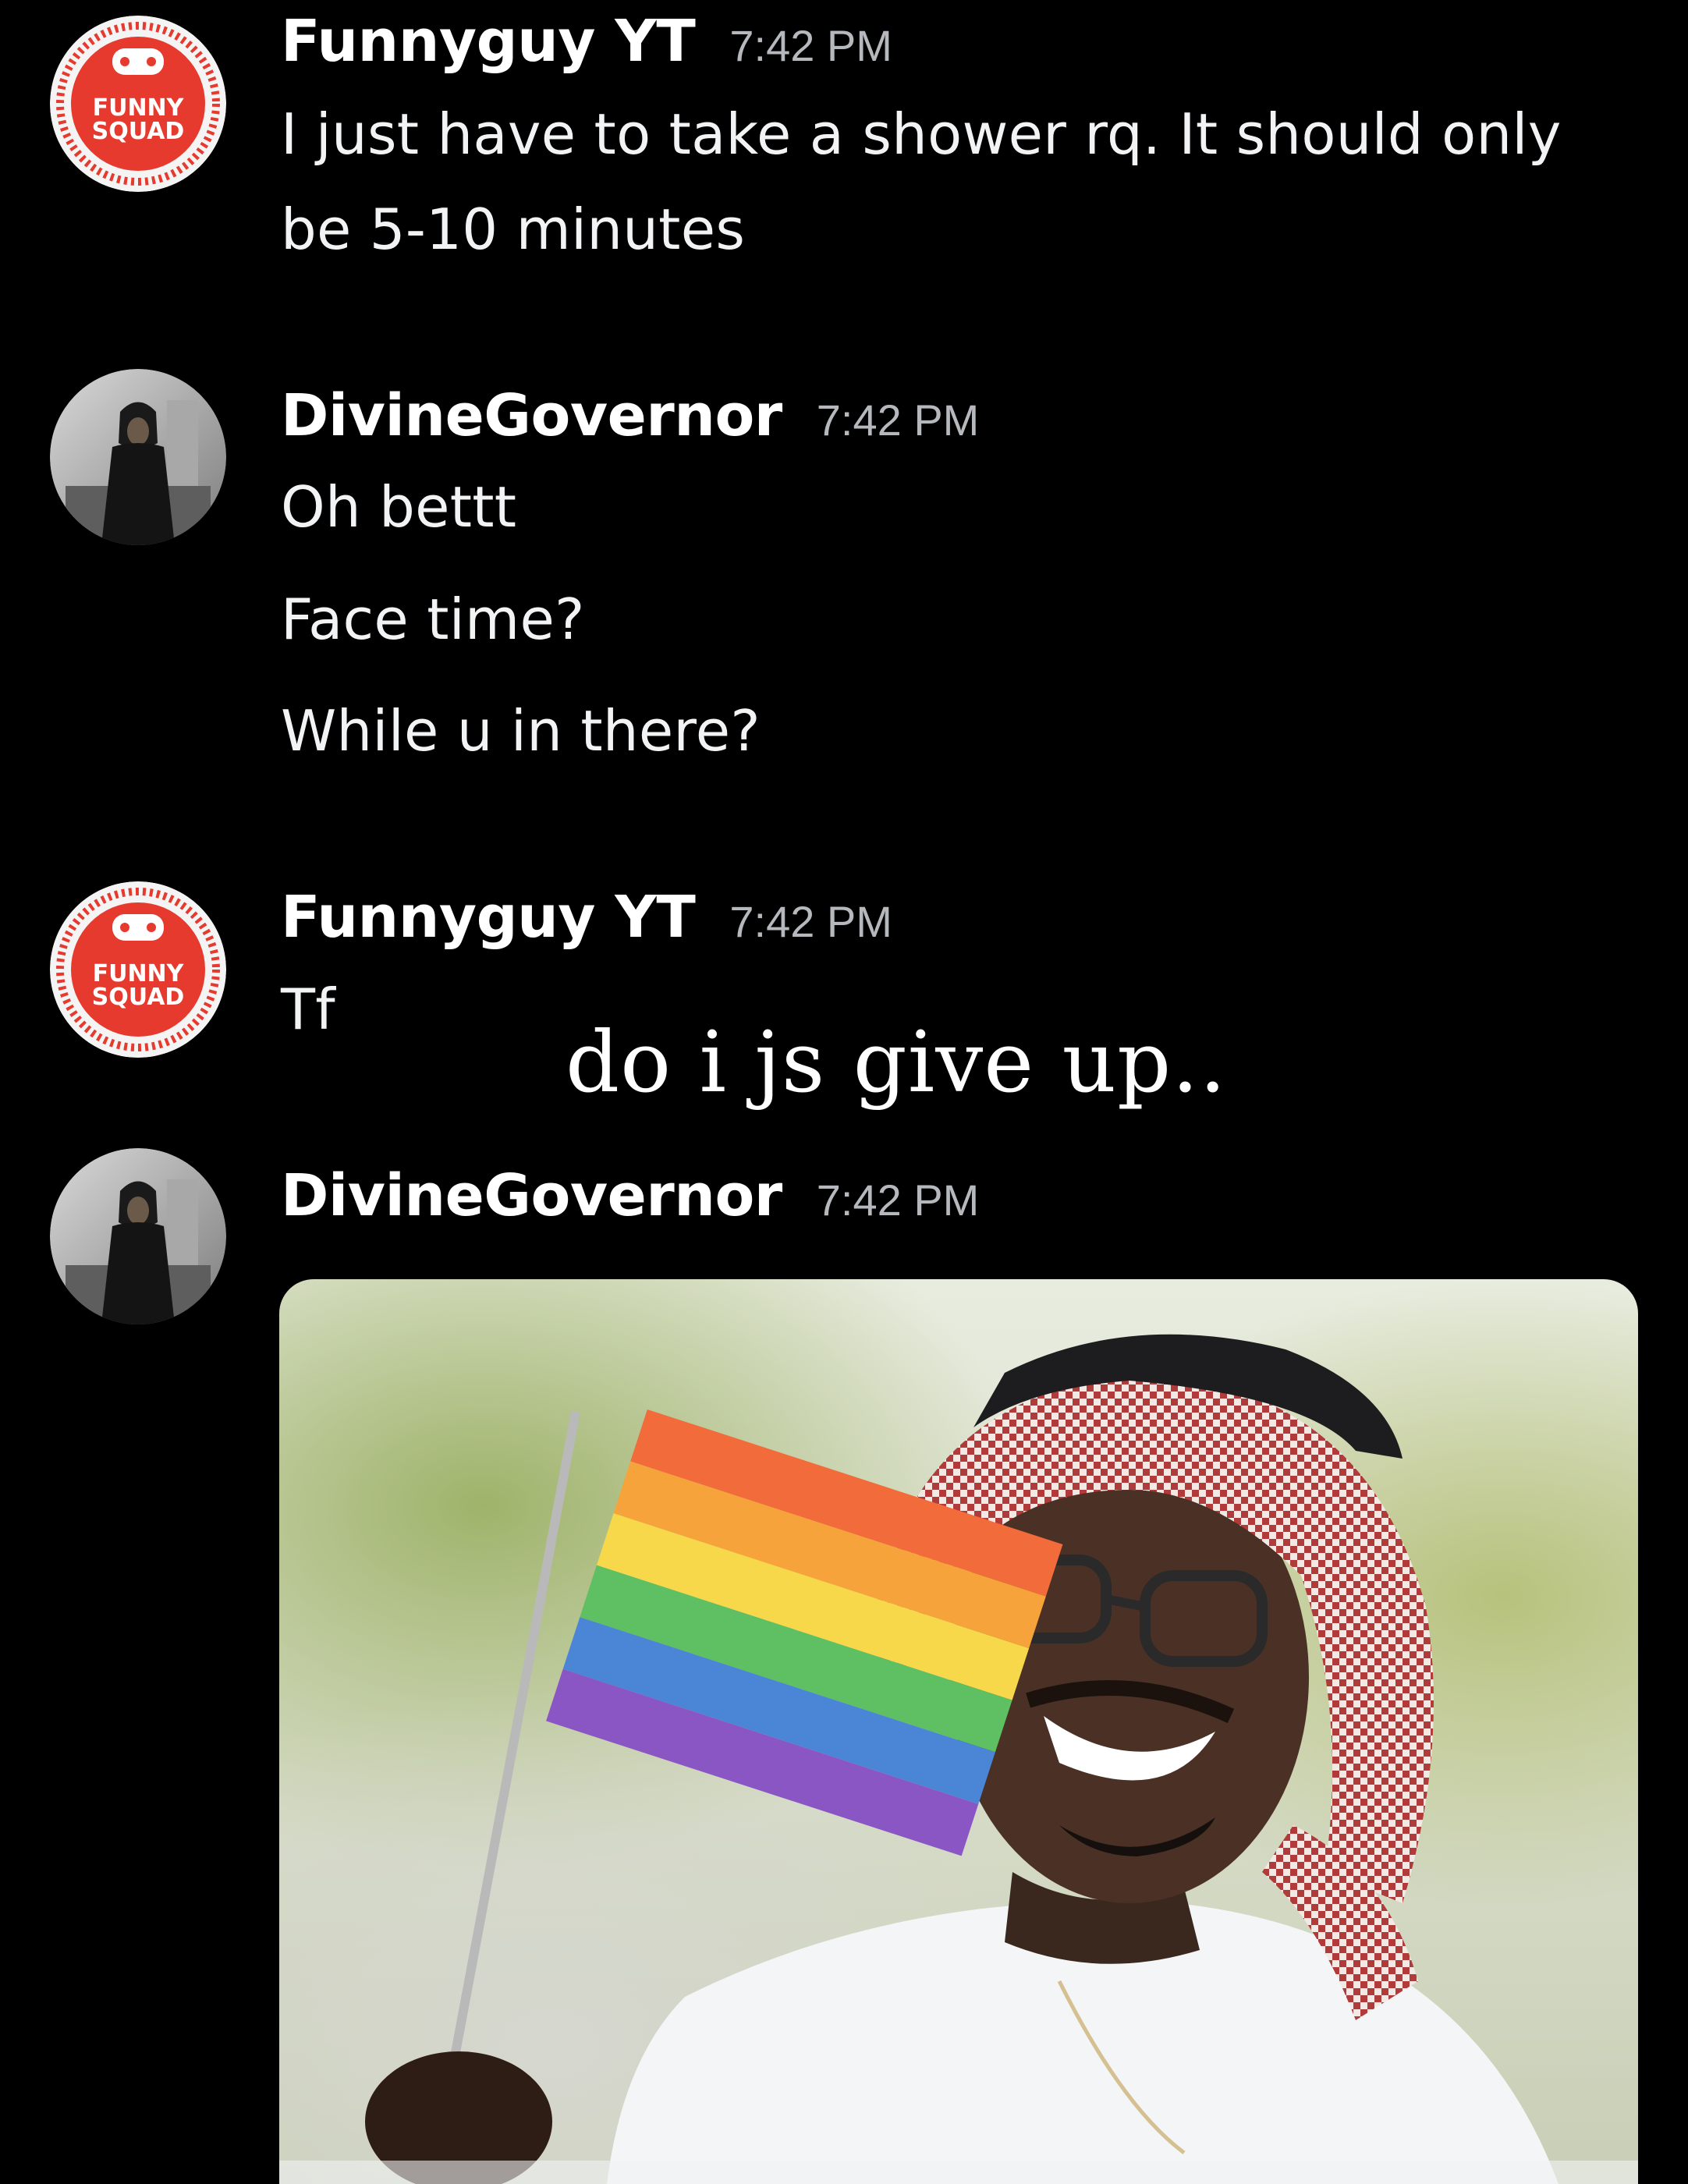 The width and height of the screenshot is (1688, 2184). I want to click on message-text: Face time?, so click(433, 620).